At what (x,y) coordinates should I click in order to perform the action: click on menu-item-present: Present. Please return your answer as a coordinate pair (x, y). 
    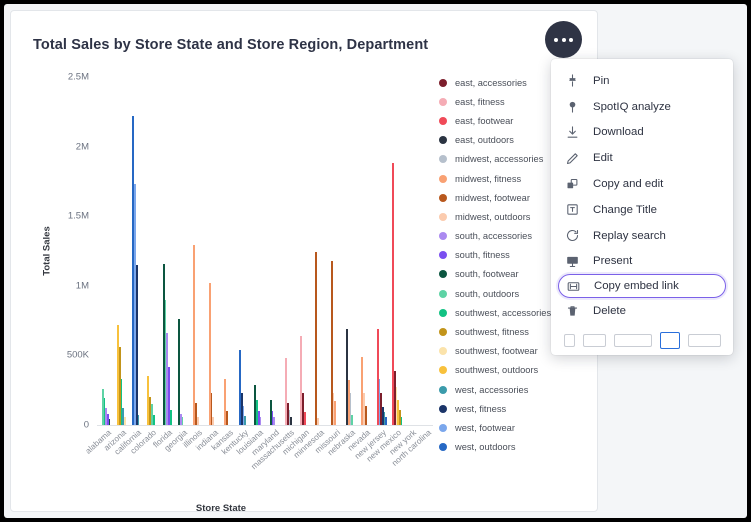
    Looking at the image, I should click on (642, 262).